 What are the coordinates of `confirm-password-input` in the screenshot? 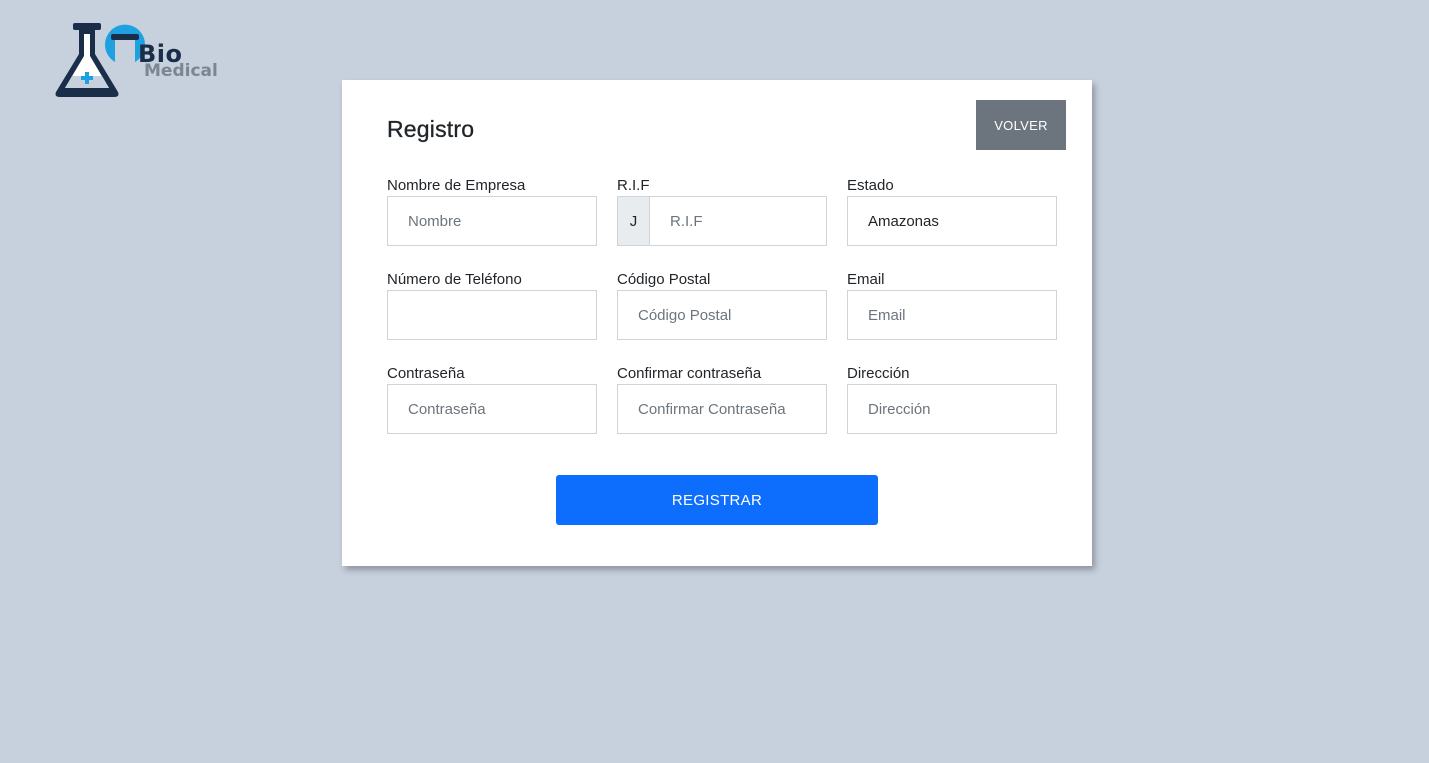 It's located at (722, 409).